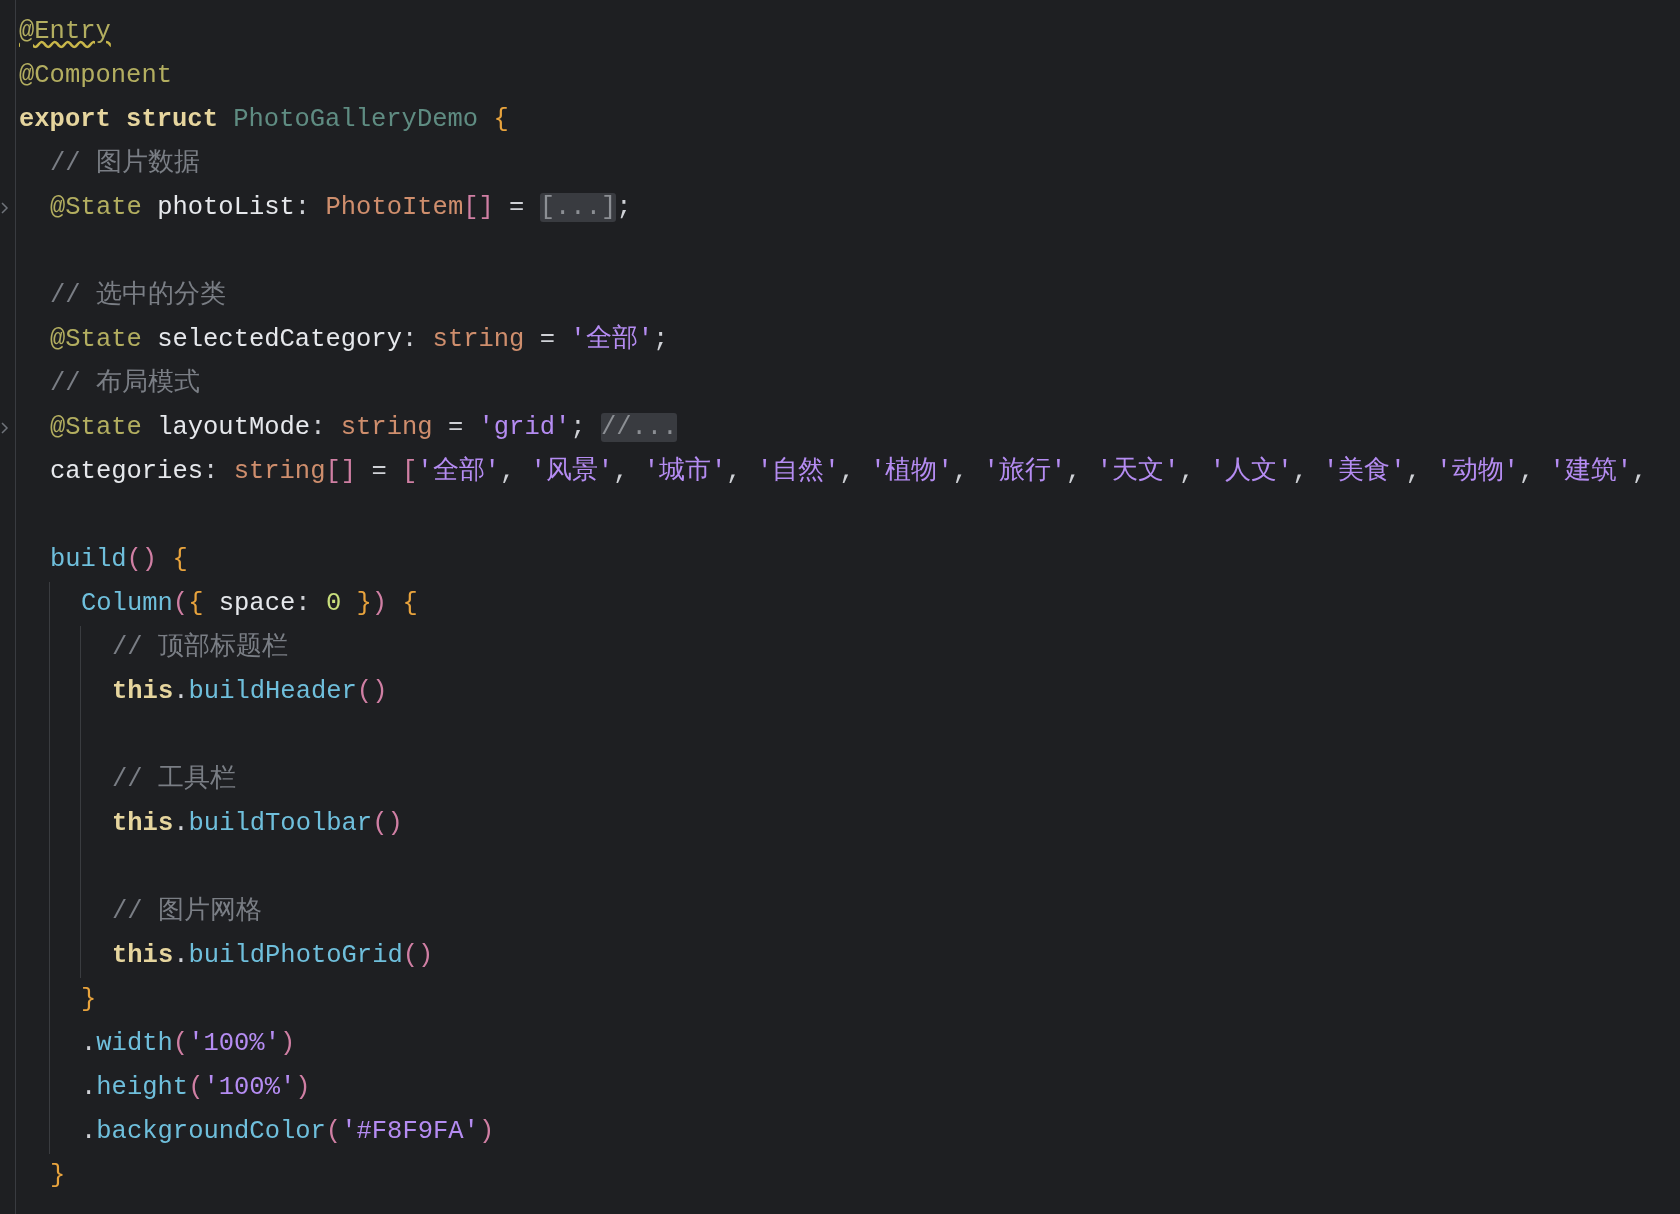 The image size is (1680, 1214). Describe the element at coordinates (196, 1088) in the screenshot. I see `code-line: .height('100%')` at that location.